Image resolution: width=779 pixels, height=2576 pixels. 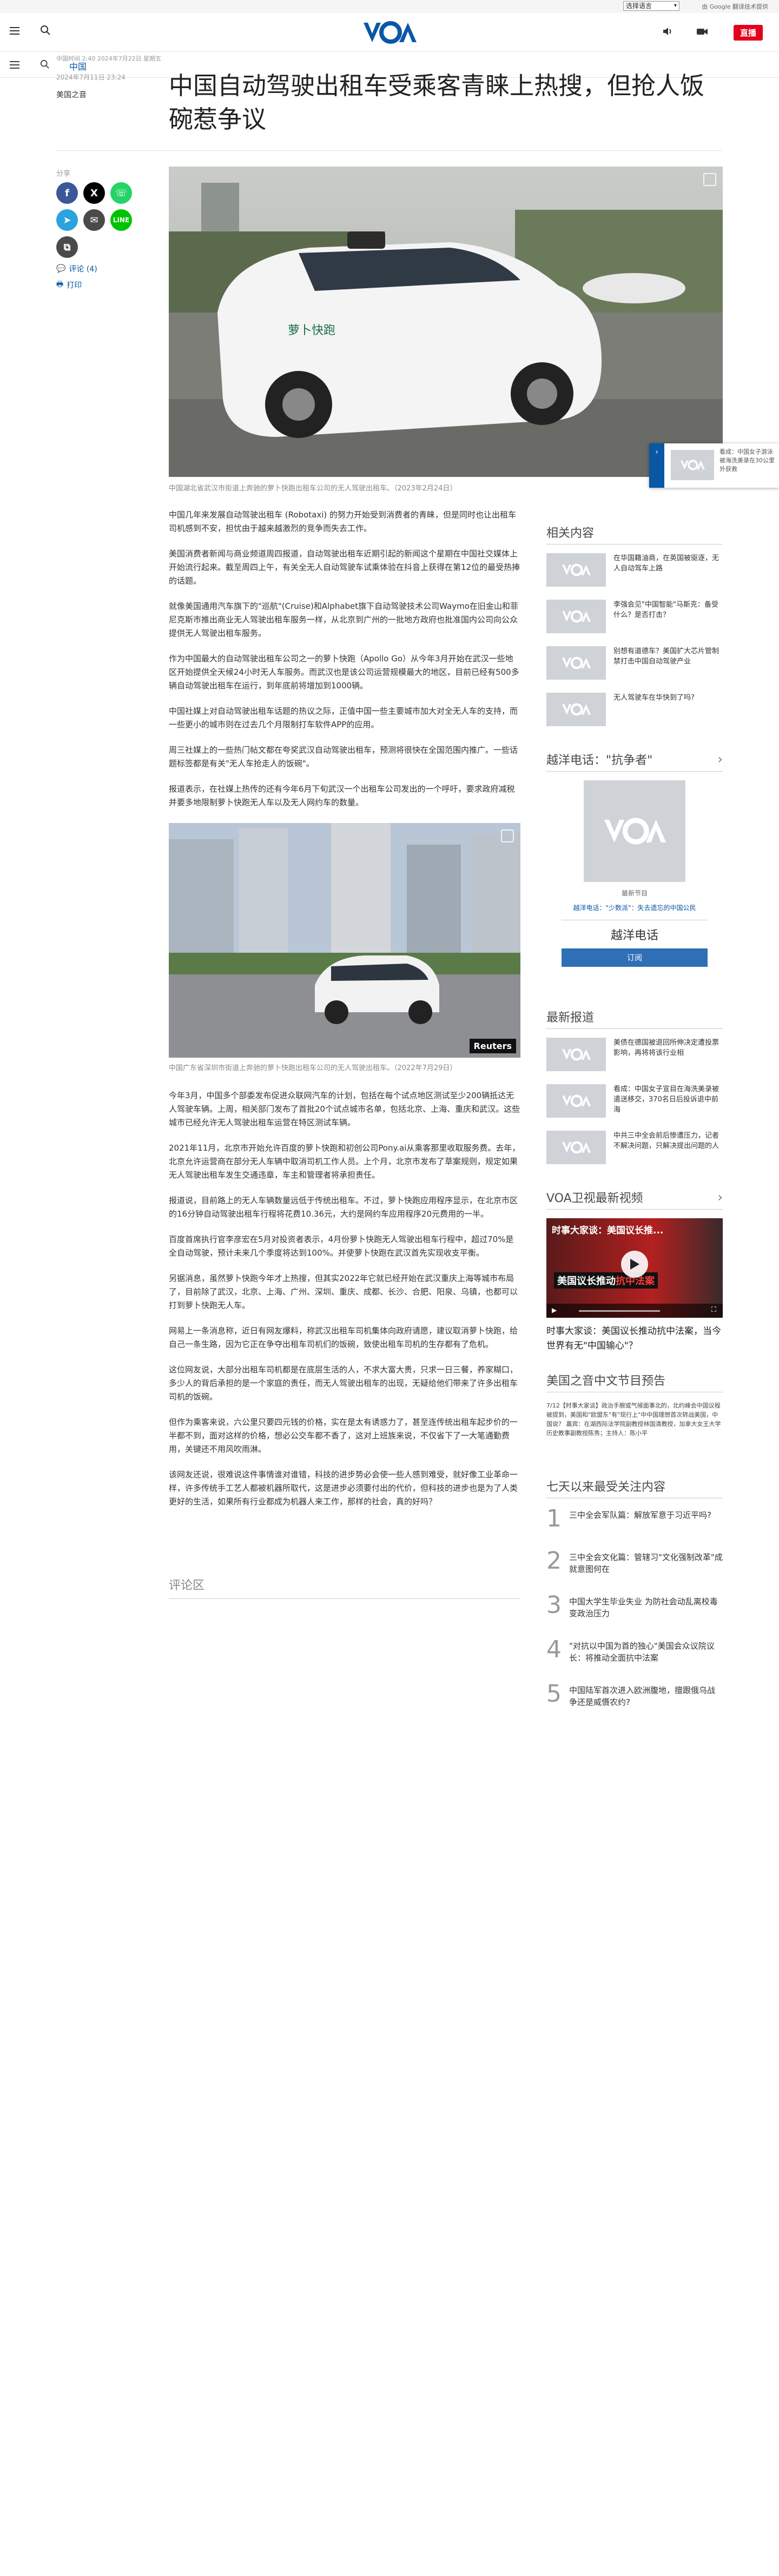 What do you see at coordinates (344, 940) in the screenshot?
I see `article-image-2: Reuters` at bounding box center [344, 940].